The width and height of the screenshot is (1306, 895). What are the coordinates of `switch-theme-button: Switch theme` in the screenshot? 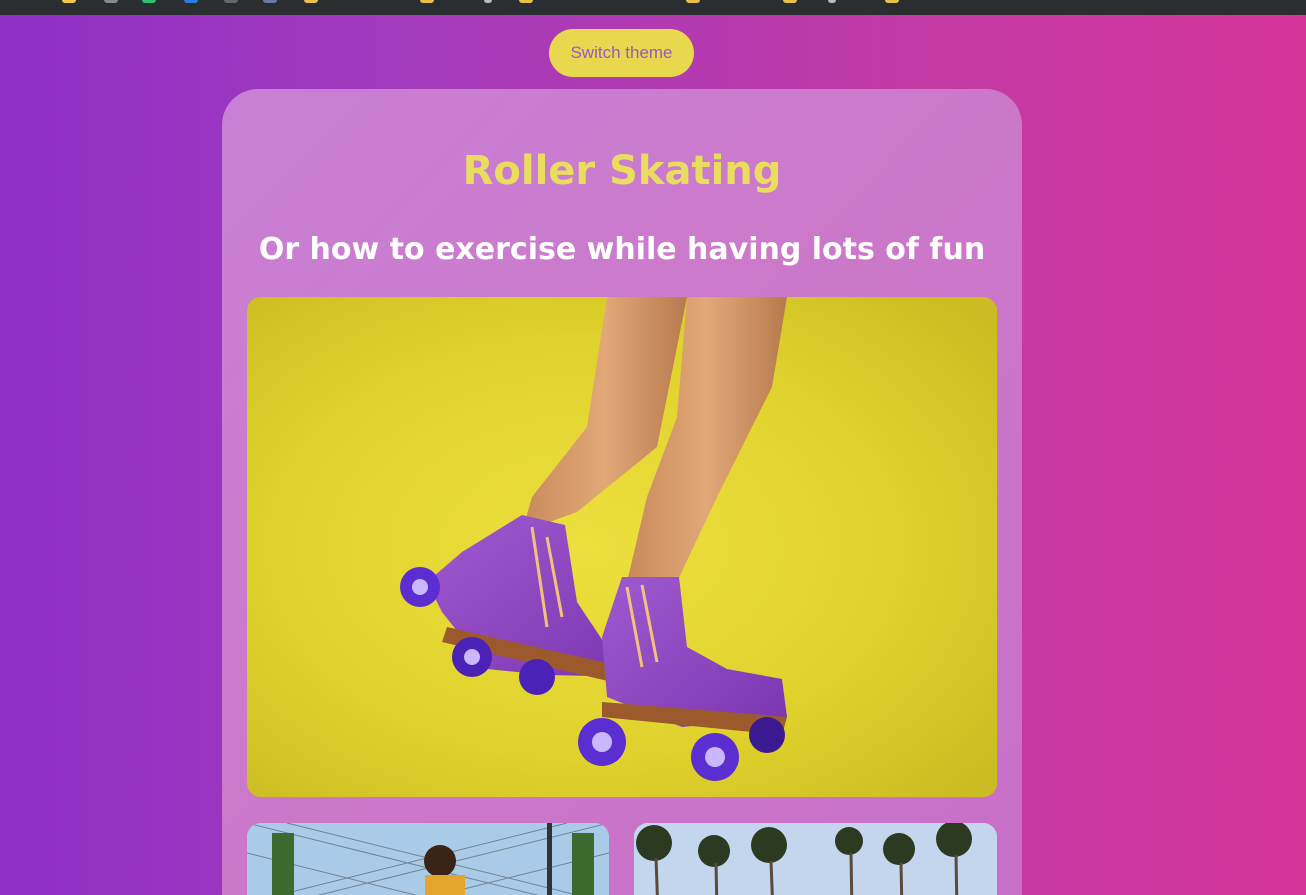 It's located at (621, 53).